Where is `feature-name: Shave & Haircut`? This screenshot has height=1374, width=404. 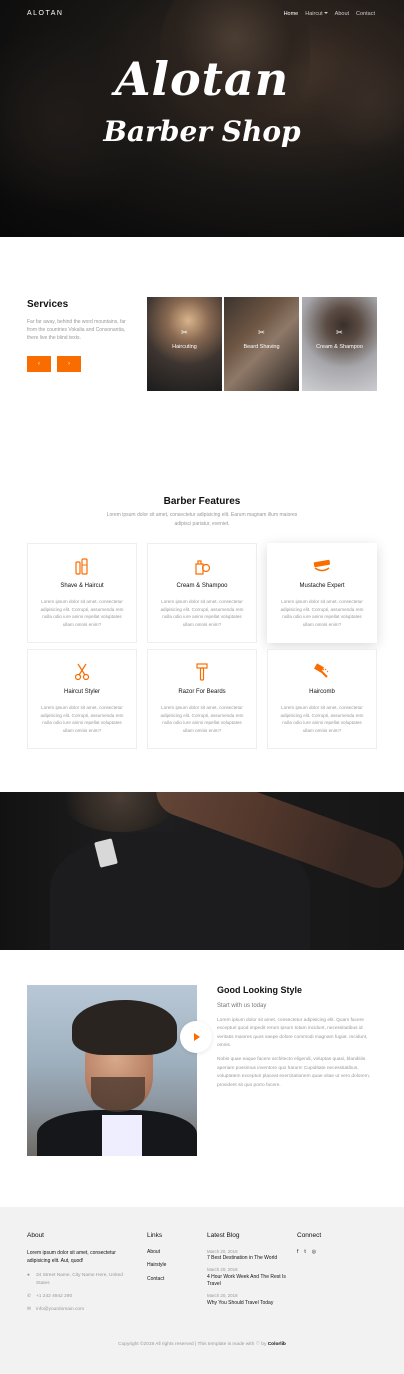 feature-name: Shave & Haircut is located at coordinates (82, 586).